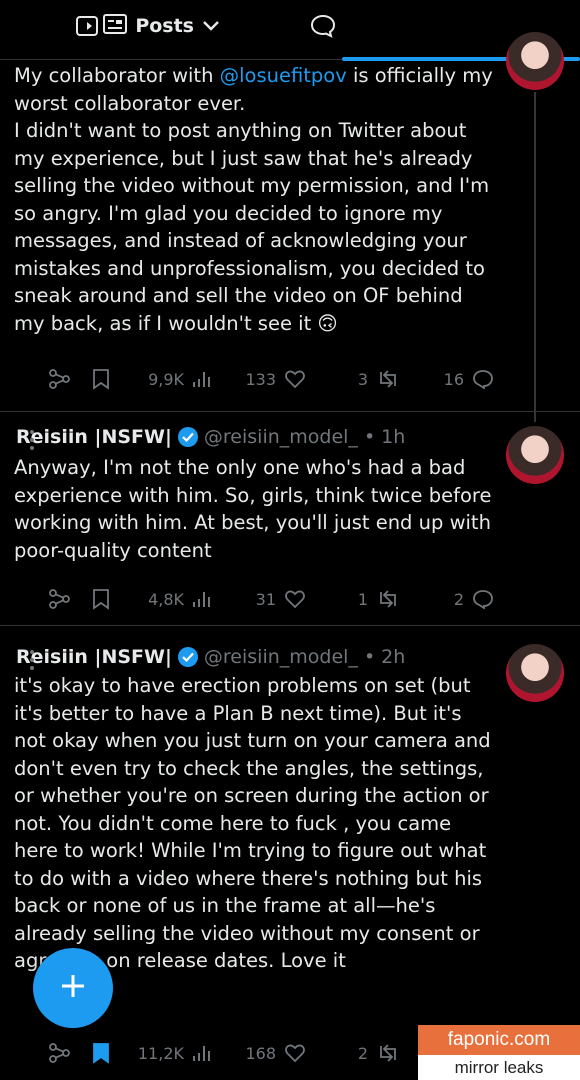 Image resolution: width=580 pixels, height=1080 pixels. Describe the element at coordinates (393, 437) in the screenshot. I see `post-time: 1h` at that location.